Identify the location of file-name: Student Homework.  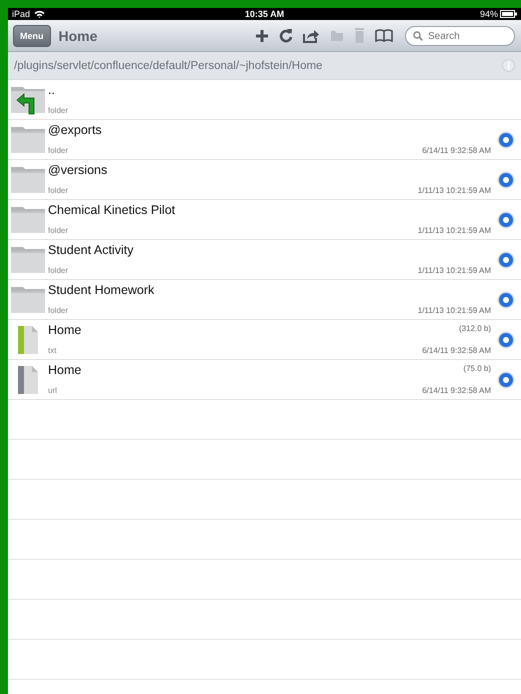
(102, 290).